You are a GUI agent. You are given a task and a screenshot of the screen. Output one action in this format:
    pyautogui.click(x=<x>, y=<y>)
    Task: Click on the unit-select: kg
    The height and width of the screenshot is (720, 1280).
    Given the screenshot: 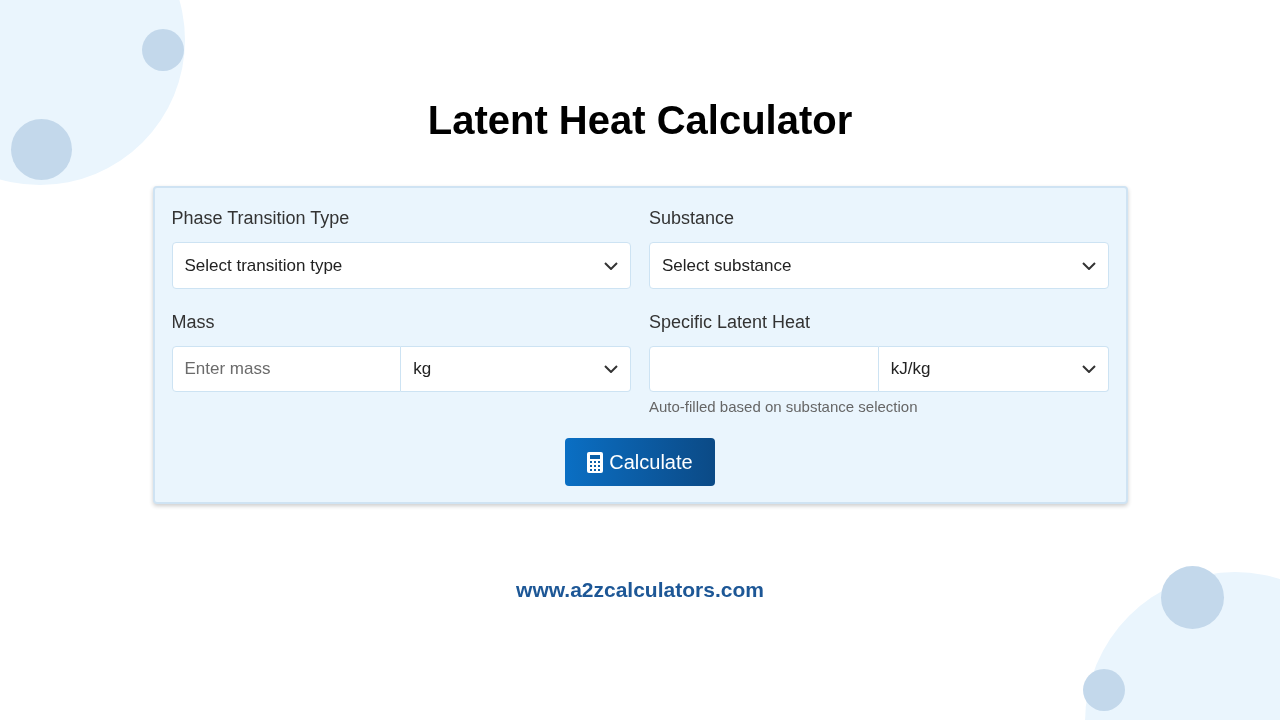 What is the action you would take?
    pyautogui.click(x=516, y=369)
    